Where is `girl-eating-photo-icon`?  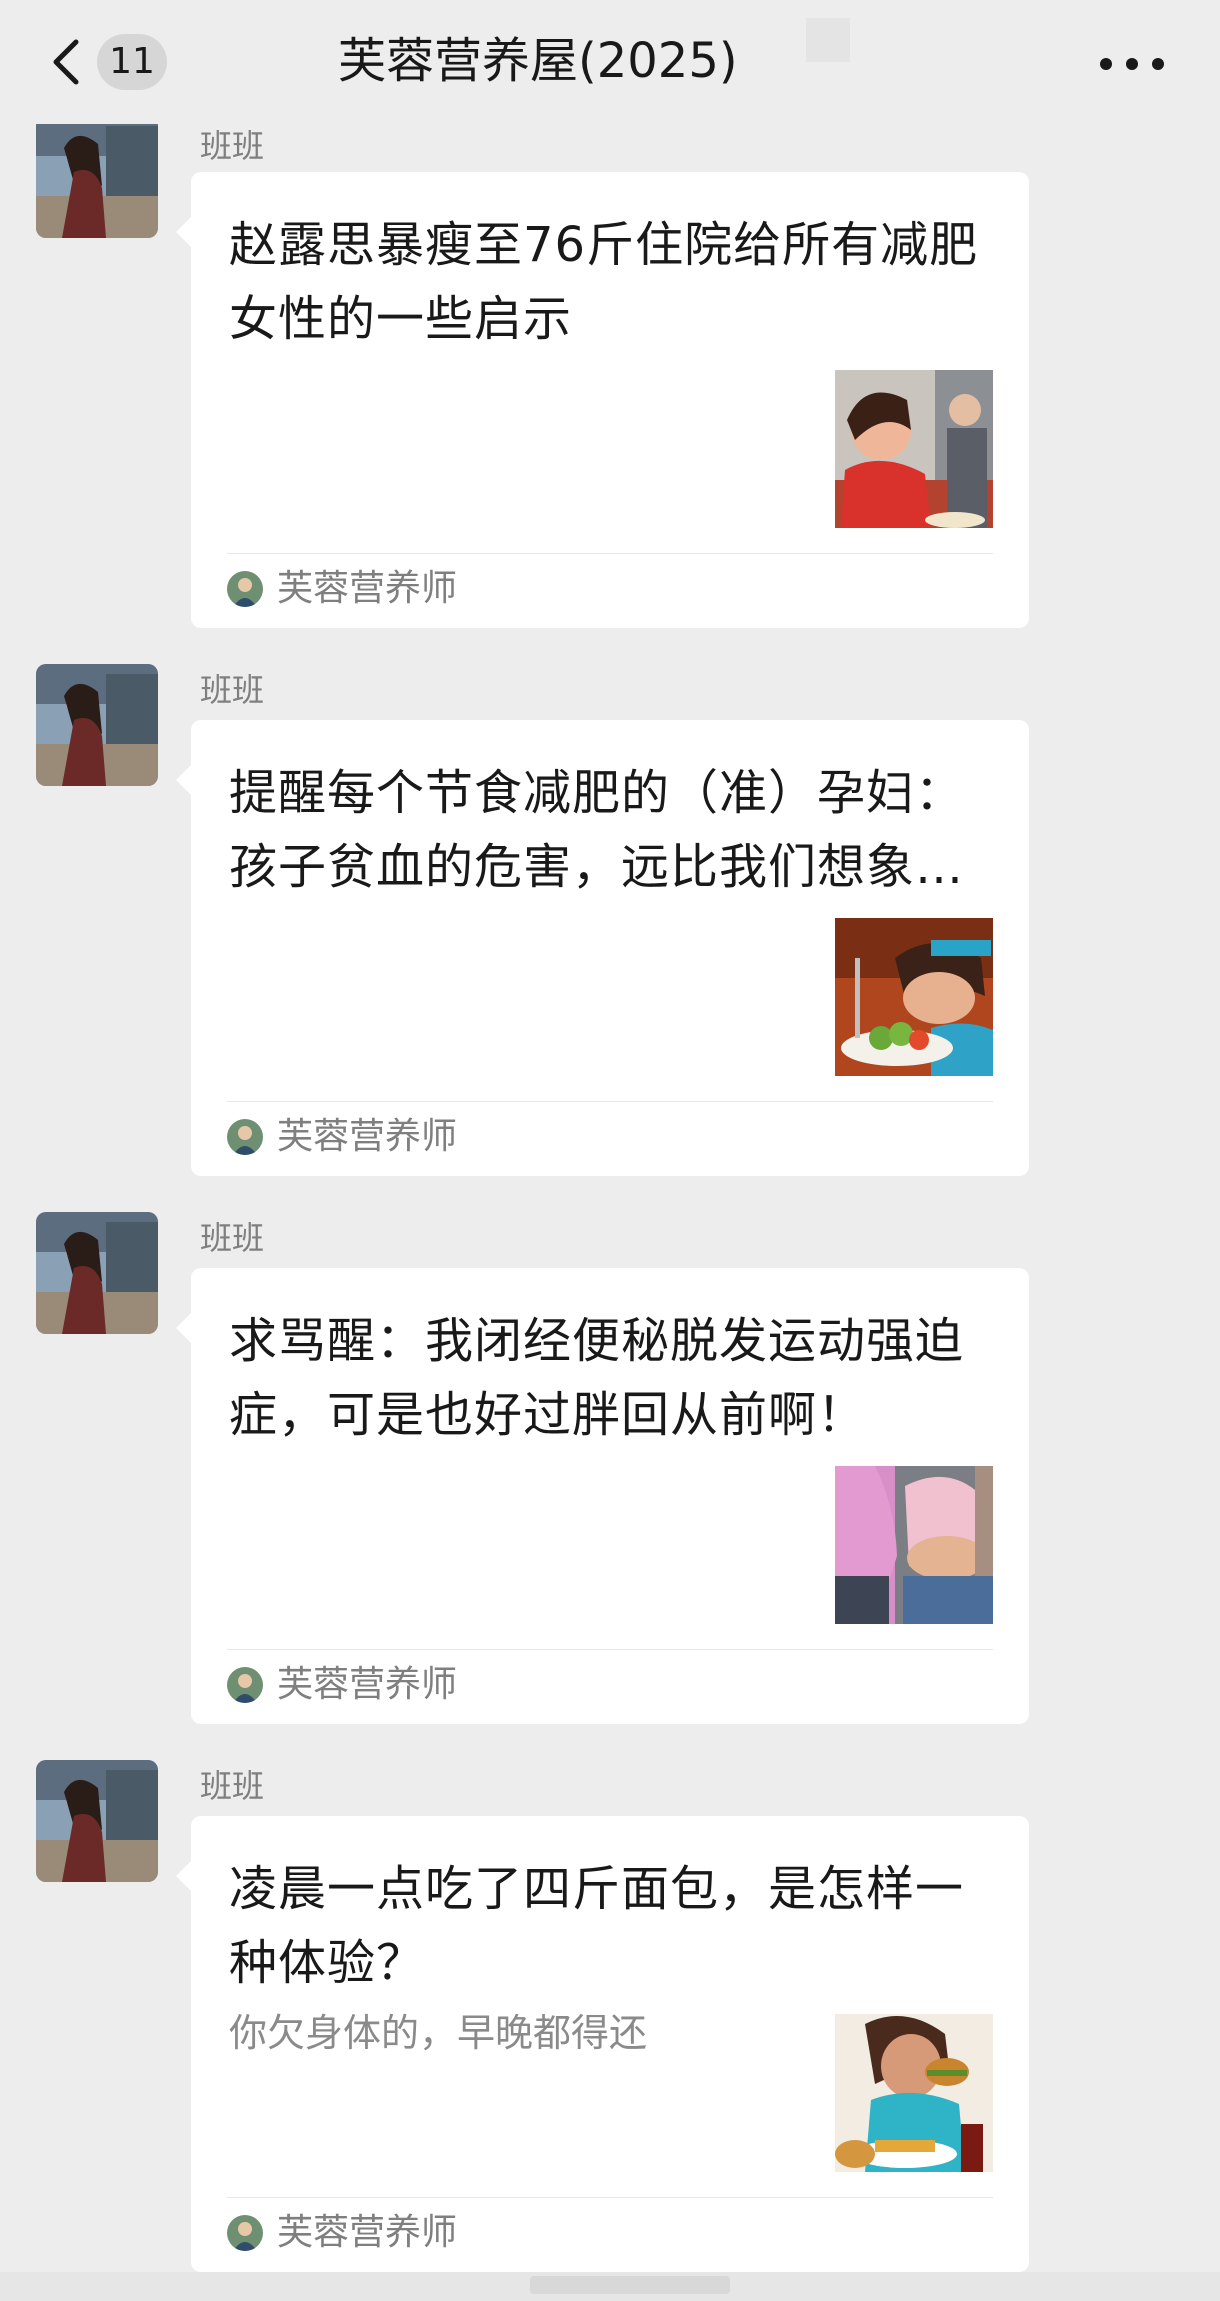
girl-eating-photo-icon is located at coordinates (914, 449).